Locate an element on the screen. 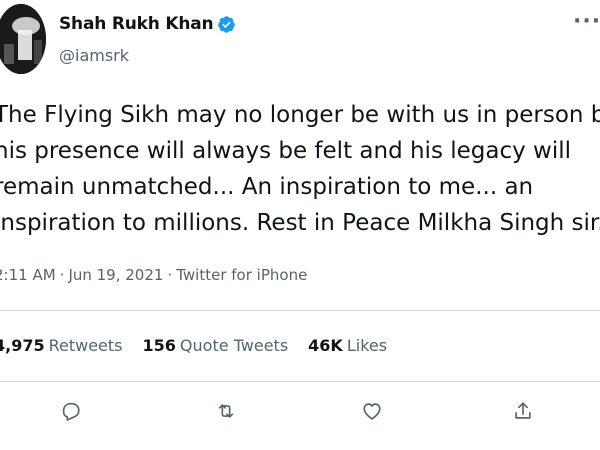 The height and width of the screenshot is (450, 600). retweet-icon is located at coordinates (226, 411).